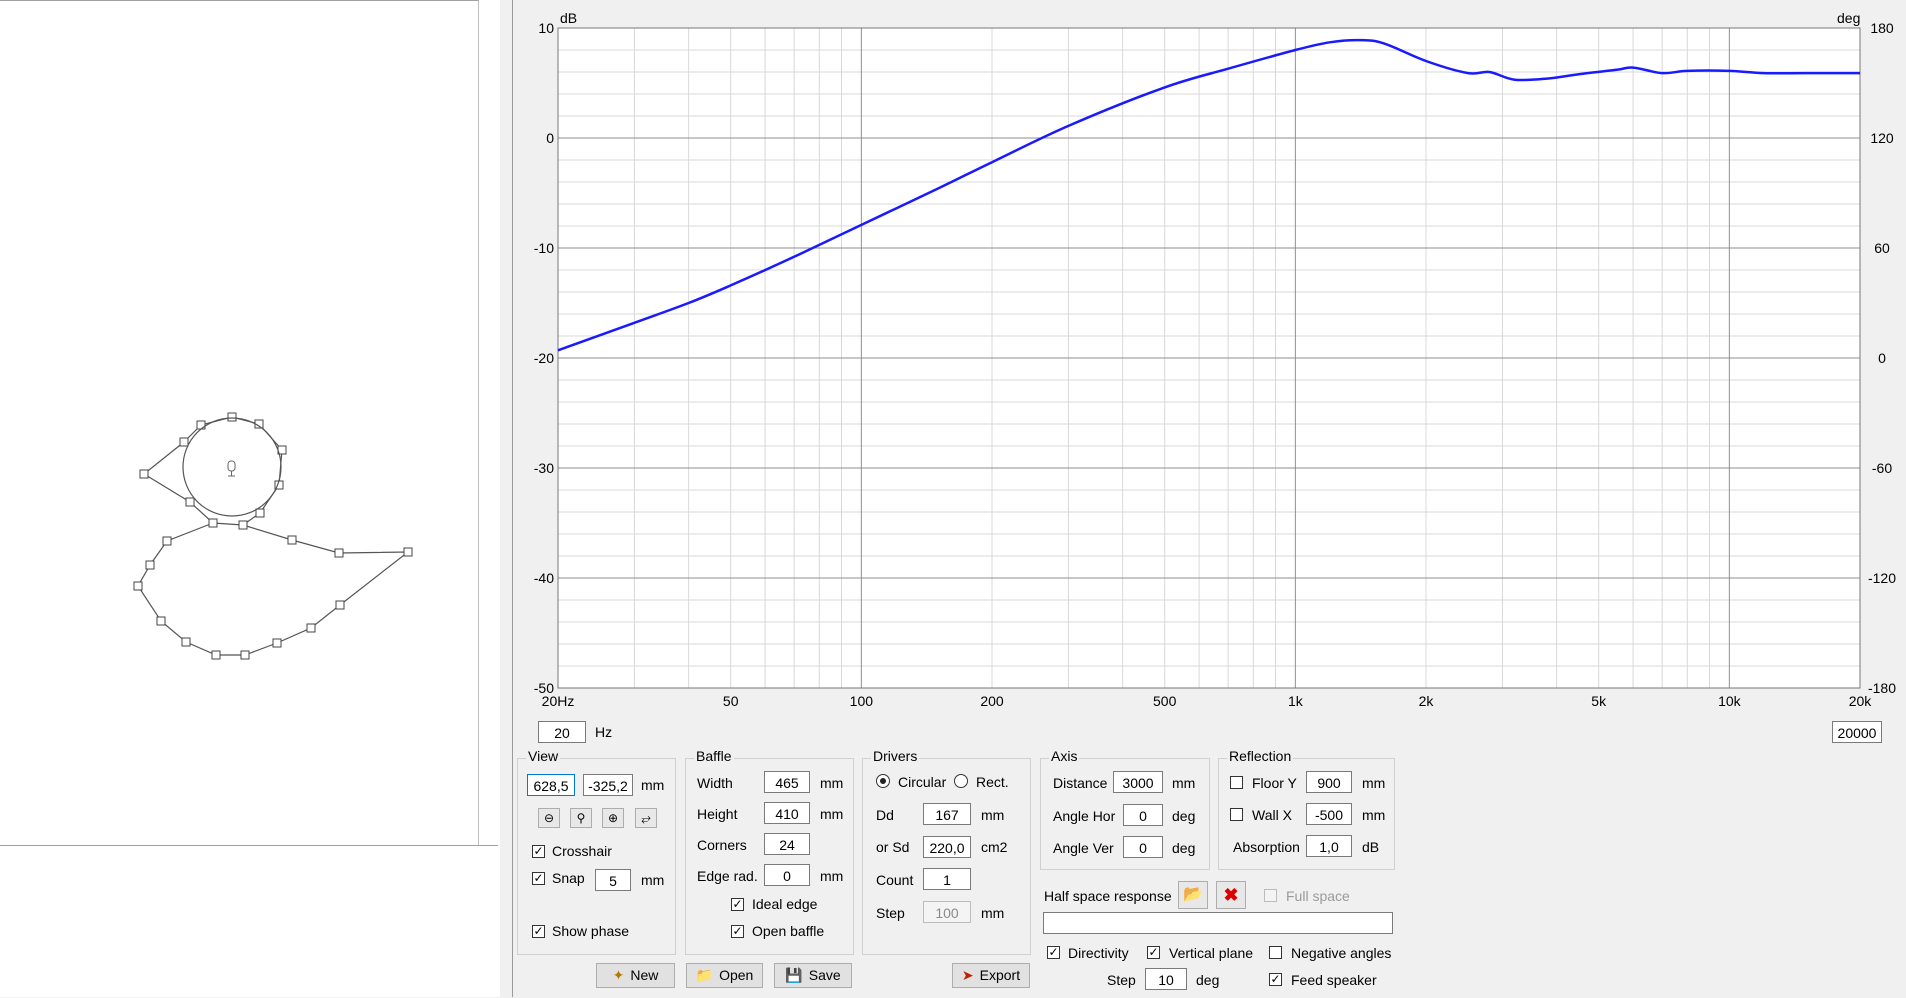 Image resolution: width=1906 pixels, height=998 pixels. Describe the element at coordinates (1318, 896) in the screenshot. I see `full-space-label: Full space` at that location.